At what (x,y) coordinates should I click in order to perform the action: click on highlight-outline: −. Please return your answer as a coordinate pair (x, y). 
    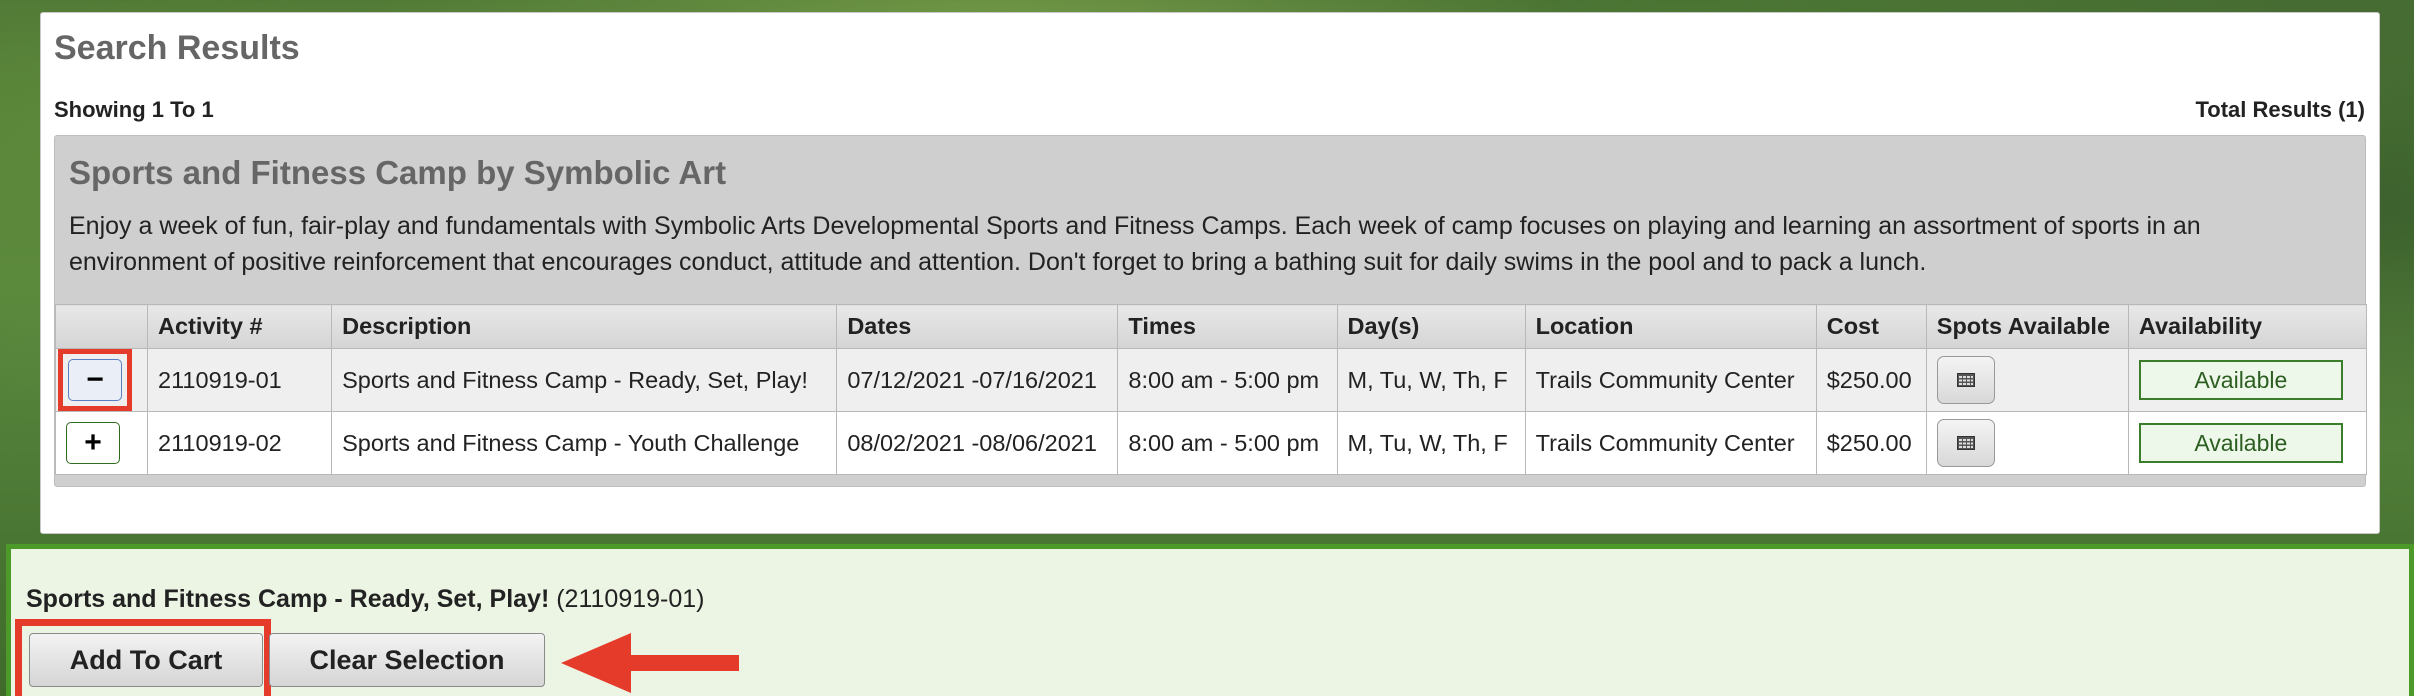
    Looking at the image, I should click on (95, 380).